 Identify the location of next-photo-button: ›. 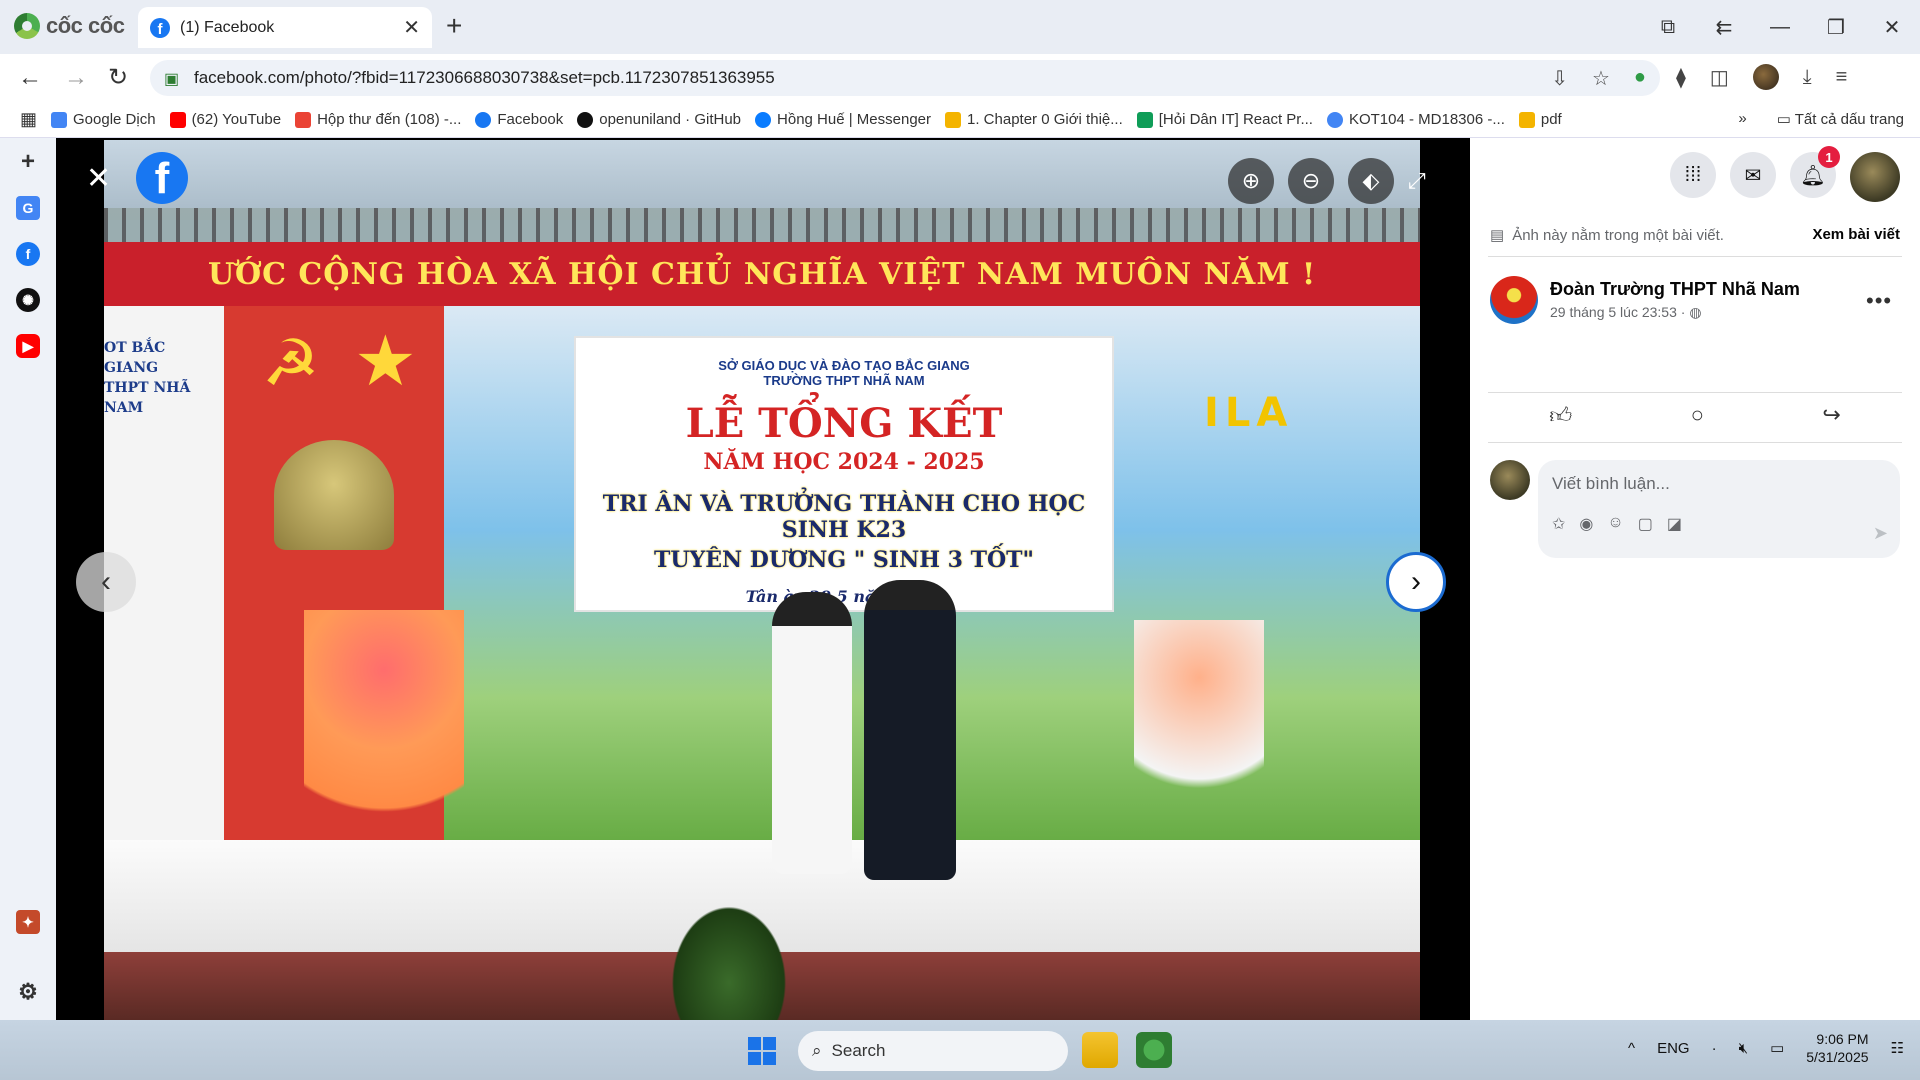
(1416, 582).